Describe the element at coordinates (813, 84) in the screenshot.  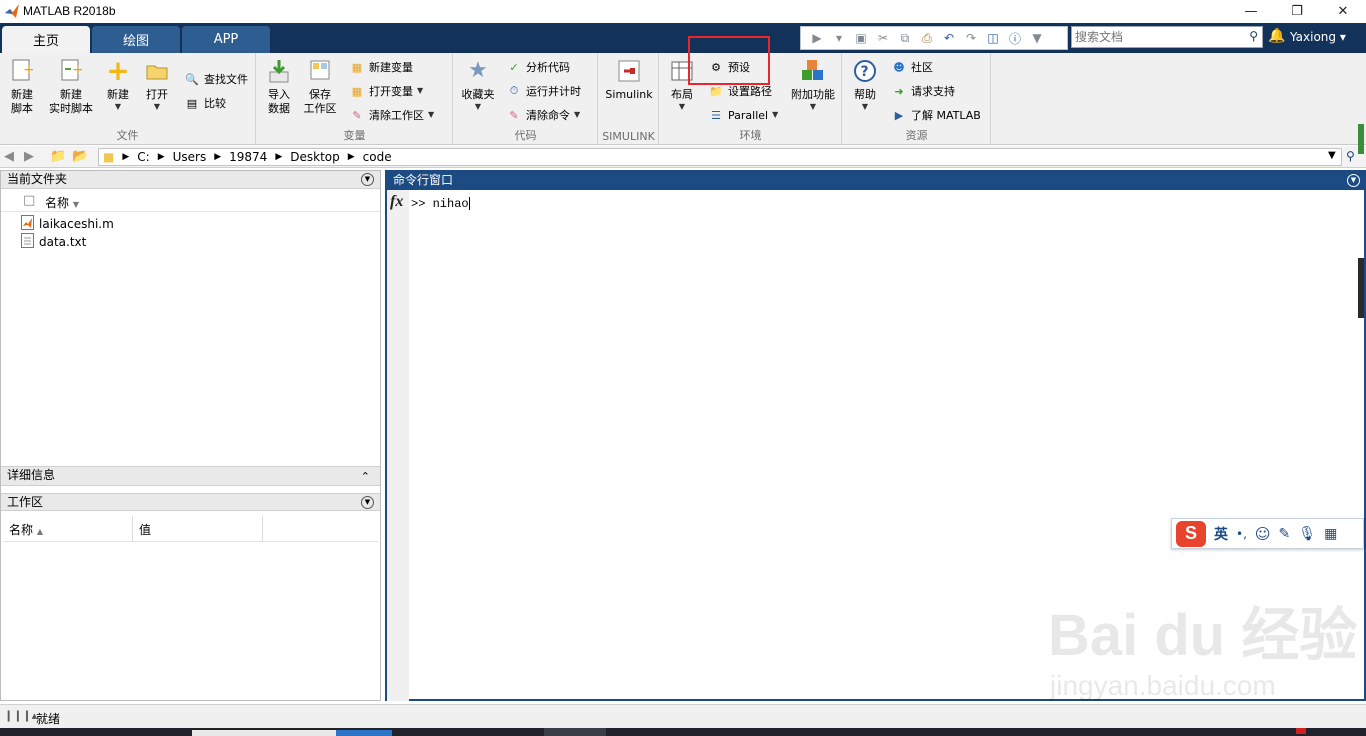
I see `add-ons-button: 附加功能 ▼` at that location.